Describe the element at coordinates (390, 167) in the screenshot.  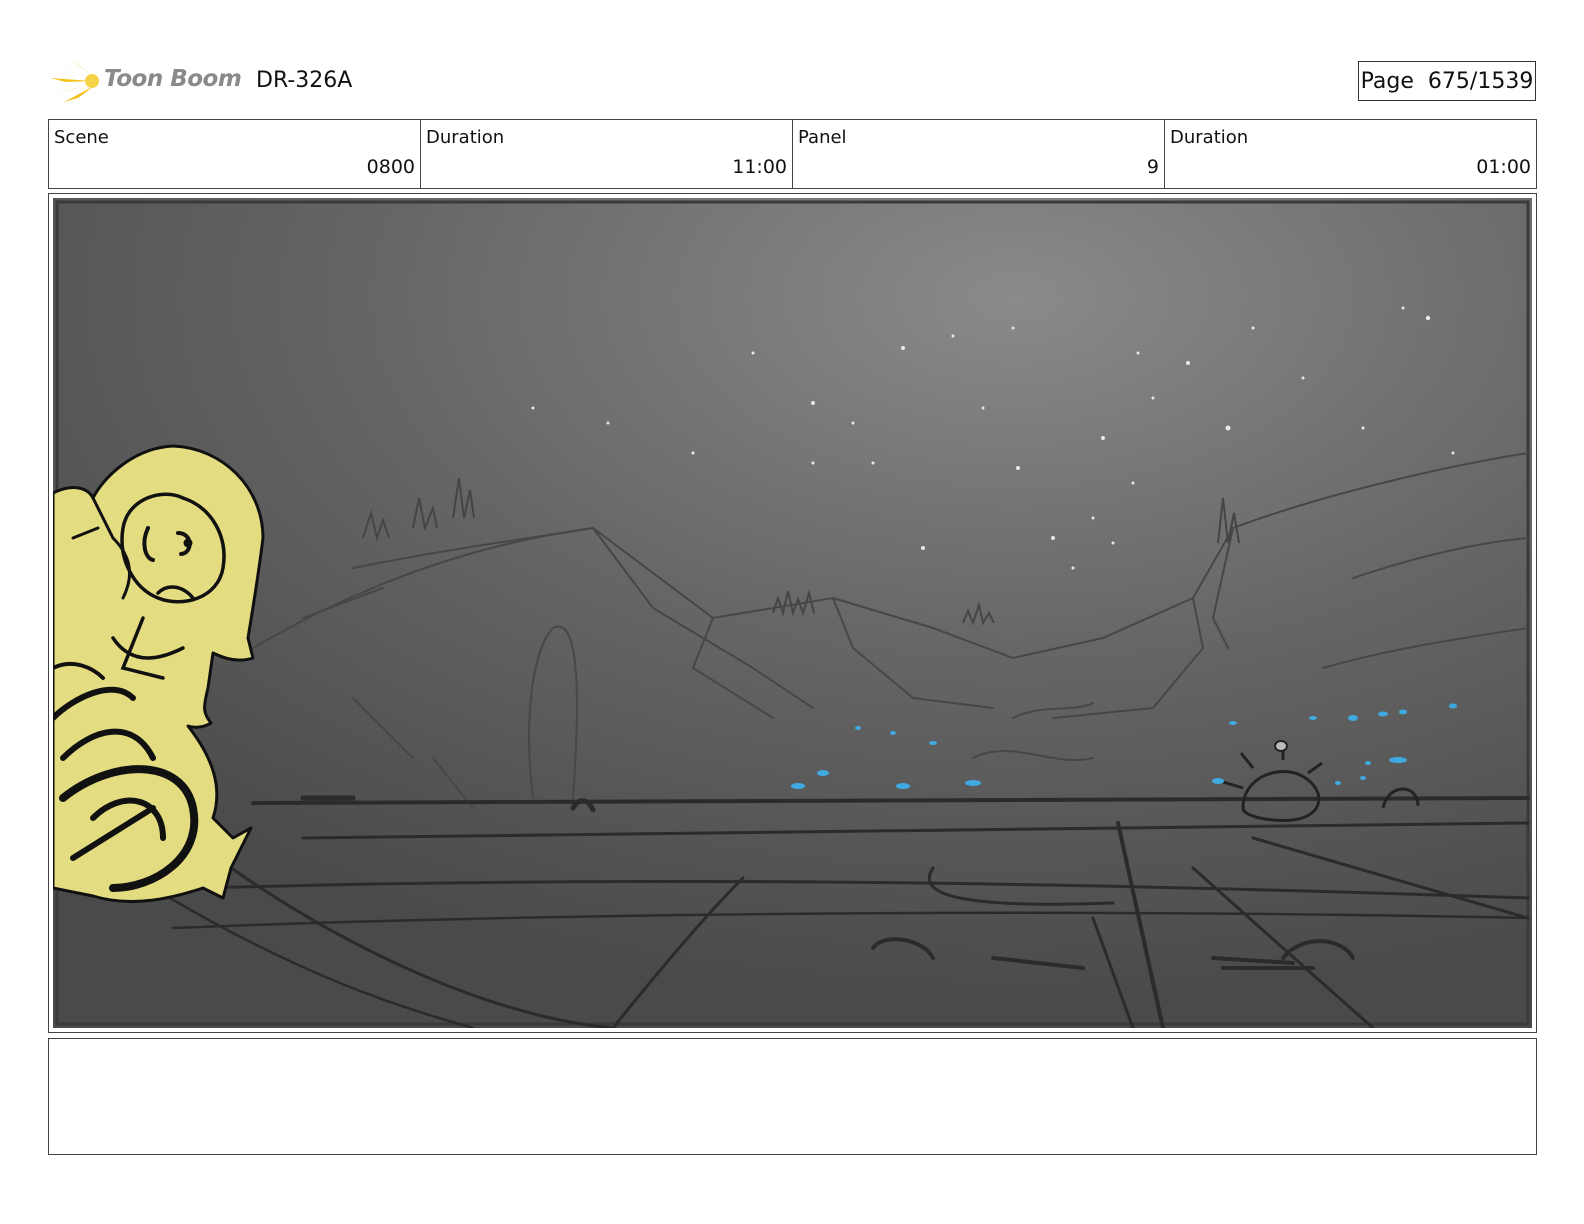
I see `scene-value: 0800` at that location.